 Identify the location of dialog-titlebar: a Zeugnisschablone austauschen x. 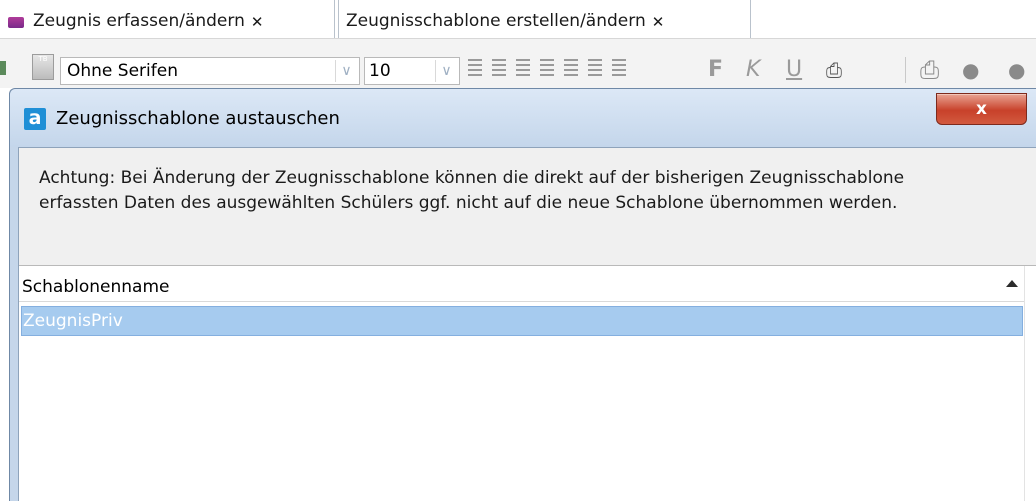
(523, 118).